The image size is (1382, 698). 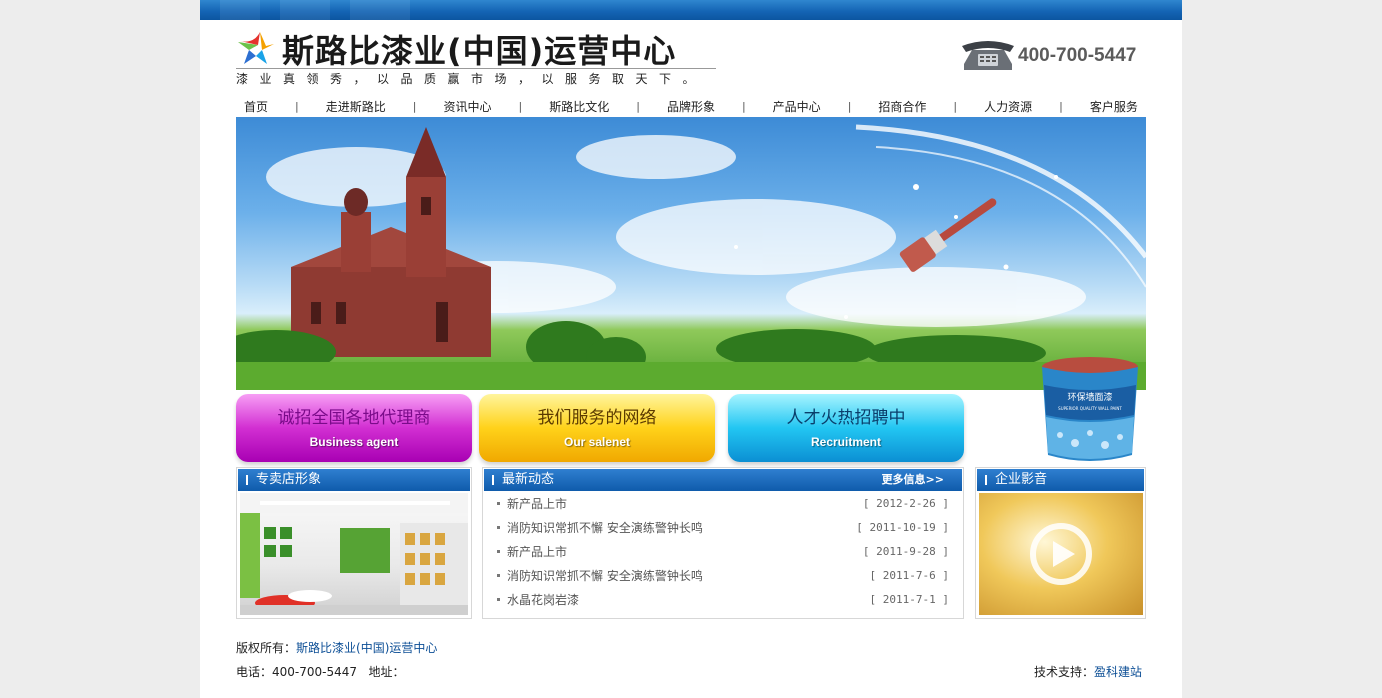 I want to click on store-illustration, so click(x=354, y=554).